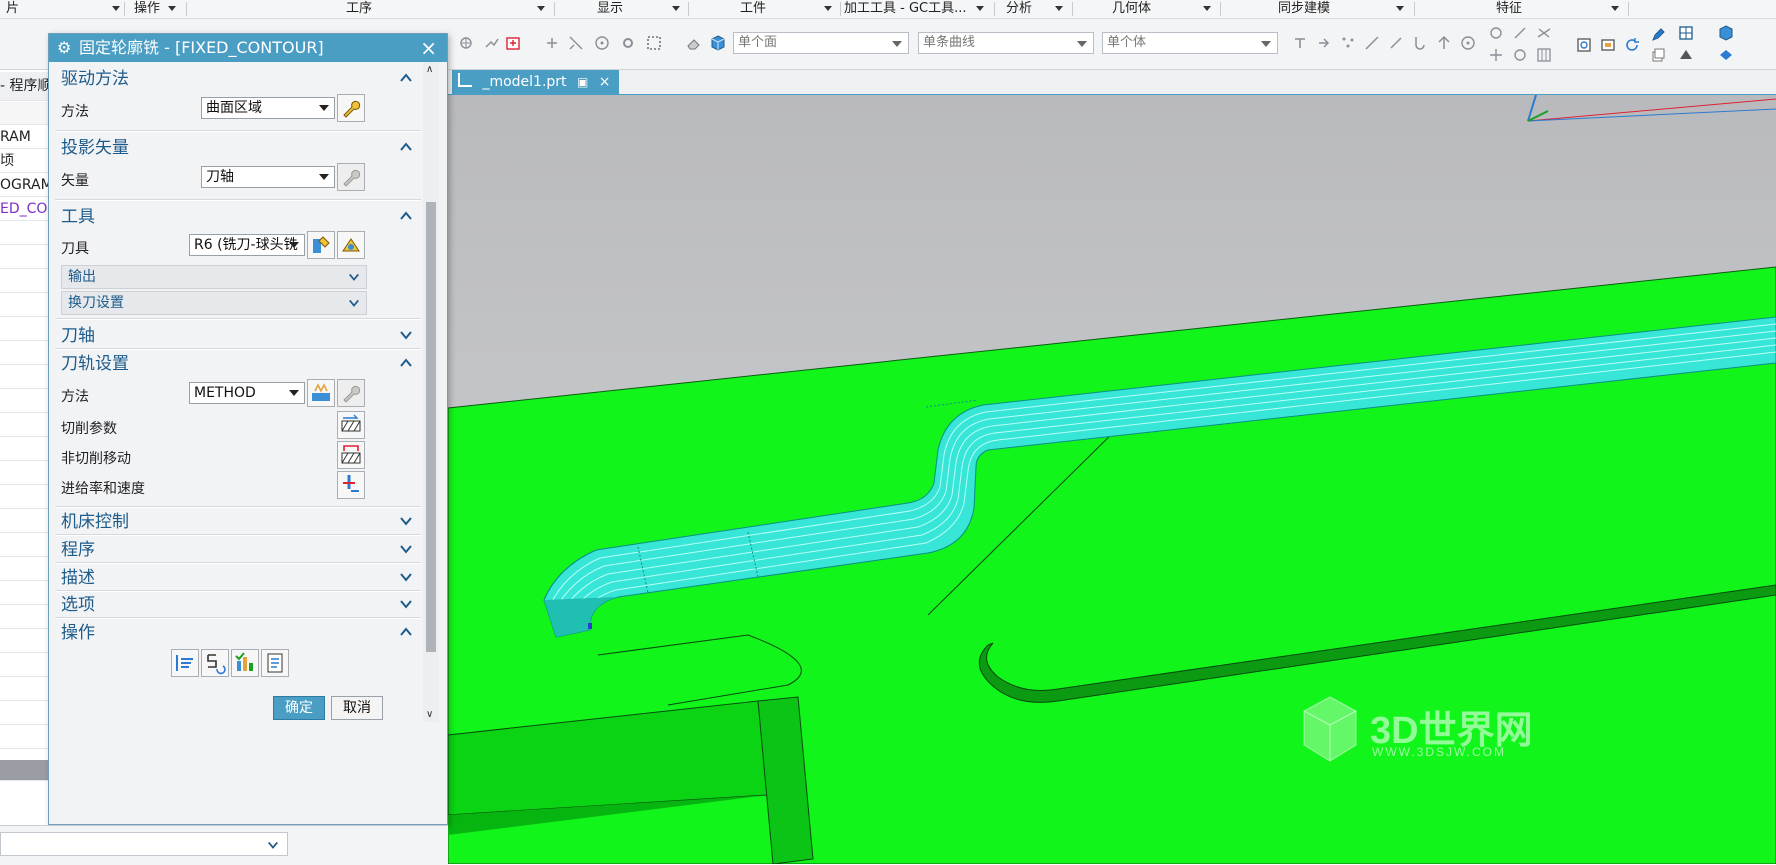  Describe the element at coordinates (1544, 33) in the screenshot. I see `intersect-icon` at that location.